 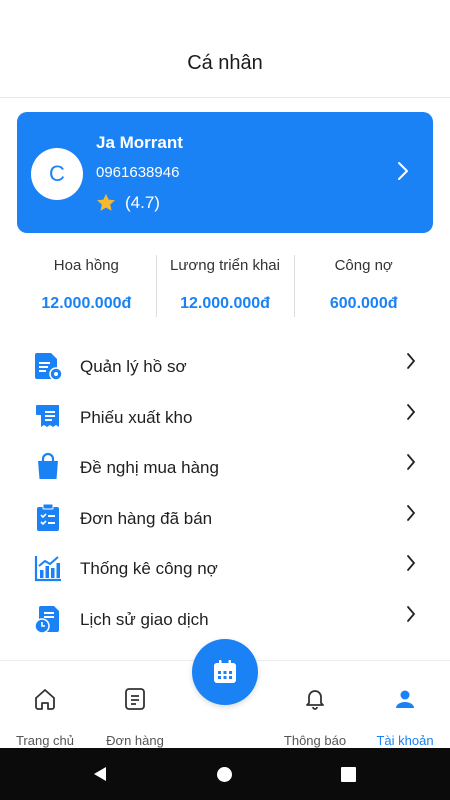 What do you see at coordinates (86, 265) in the screenshot?
I see `stat-label: Hoa hồng` at bounding box center [86, 265].